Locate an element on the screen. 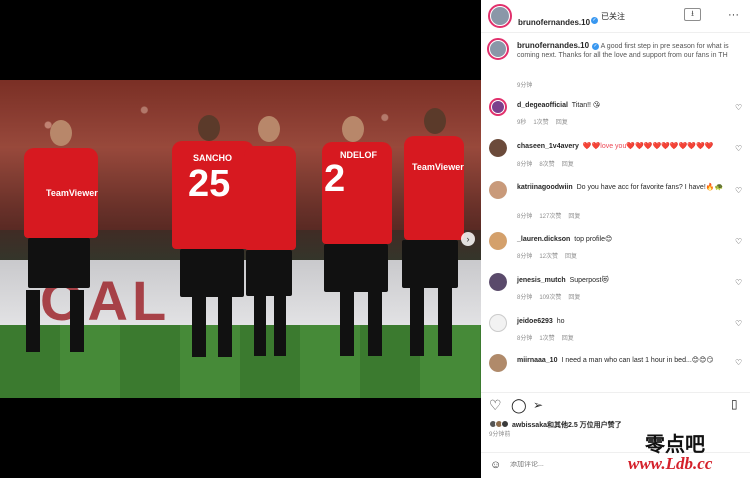 The width and height of the screenshot is (750, 478). player-name: SANCHO is located at coordinates (213, 158).